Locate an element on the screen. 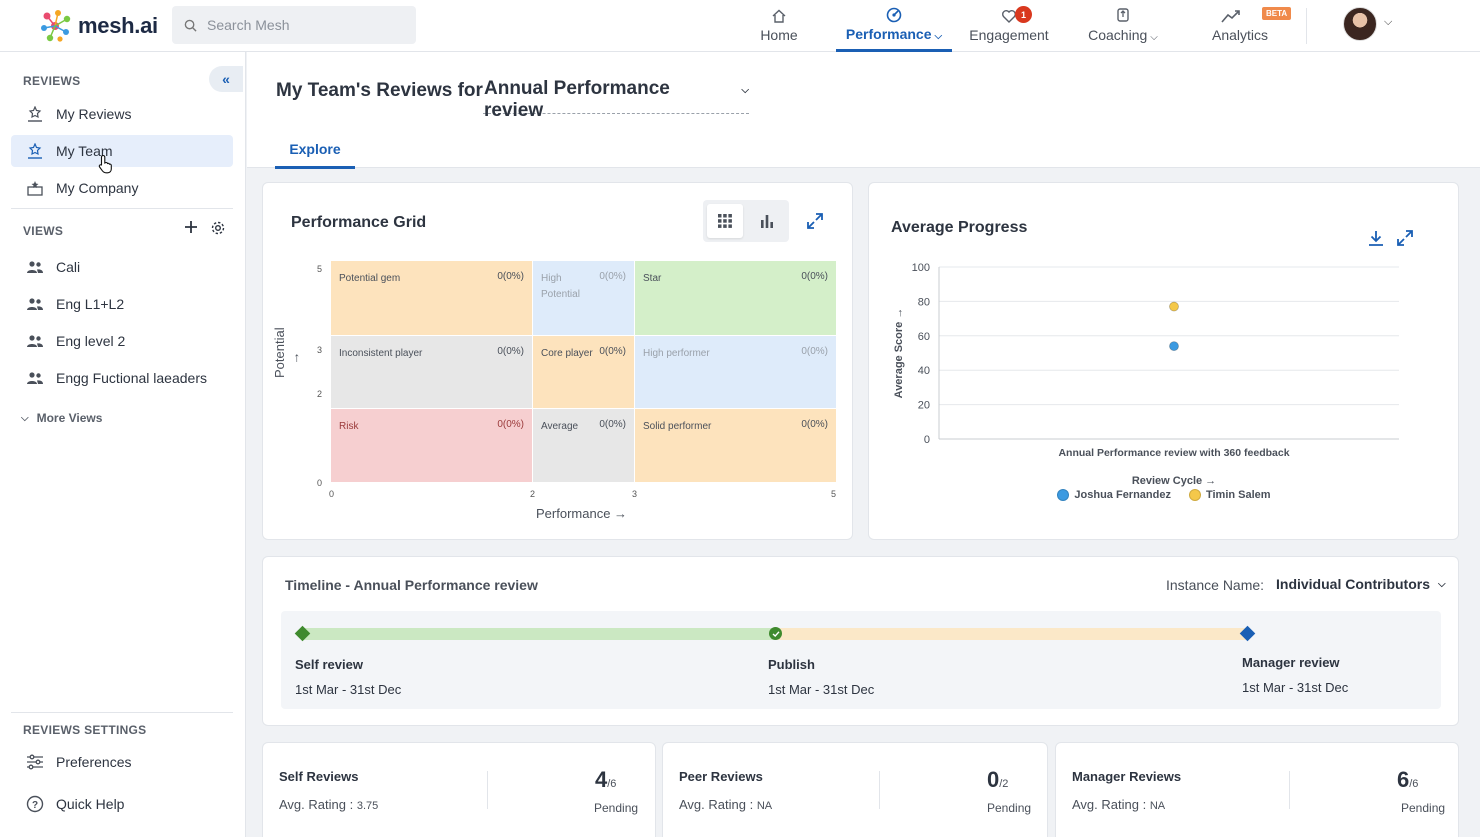 This screenshot has height=837, width=1480. help-icon: ? is located at coordinates (35, 804).